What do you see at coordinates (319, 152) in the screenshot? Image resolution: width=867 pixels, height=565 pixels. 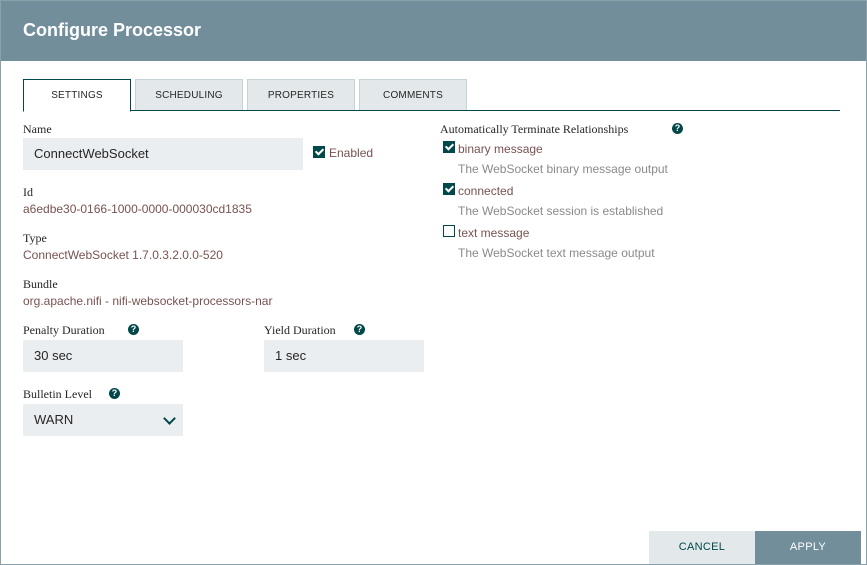 I see `enabled-checkbox` at bounding box center [319, 152].